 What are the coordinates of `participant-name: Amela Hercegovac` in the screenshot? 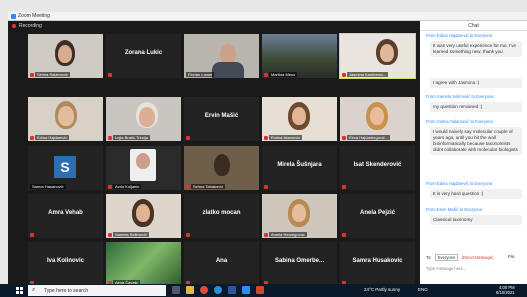 It's located at (288, 234).